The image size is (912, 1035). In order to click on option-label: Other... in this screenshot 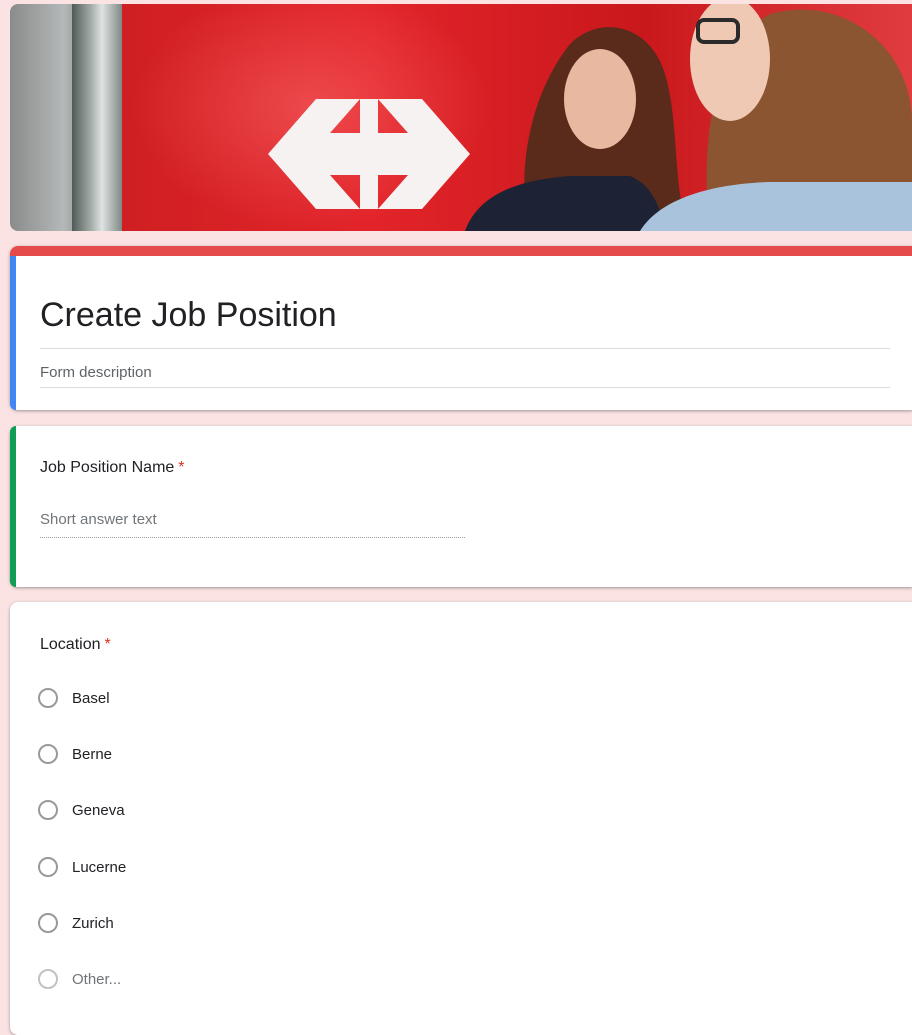, I will do `click(97, 979)`.